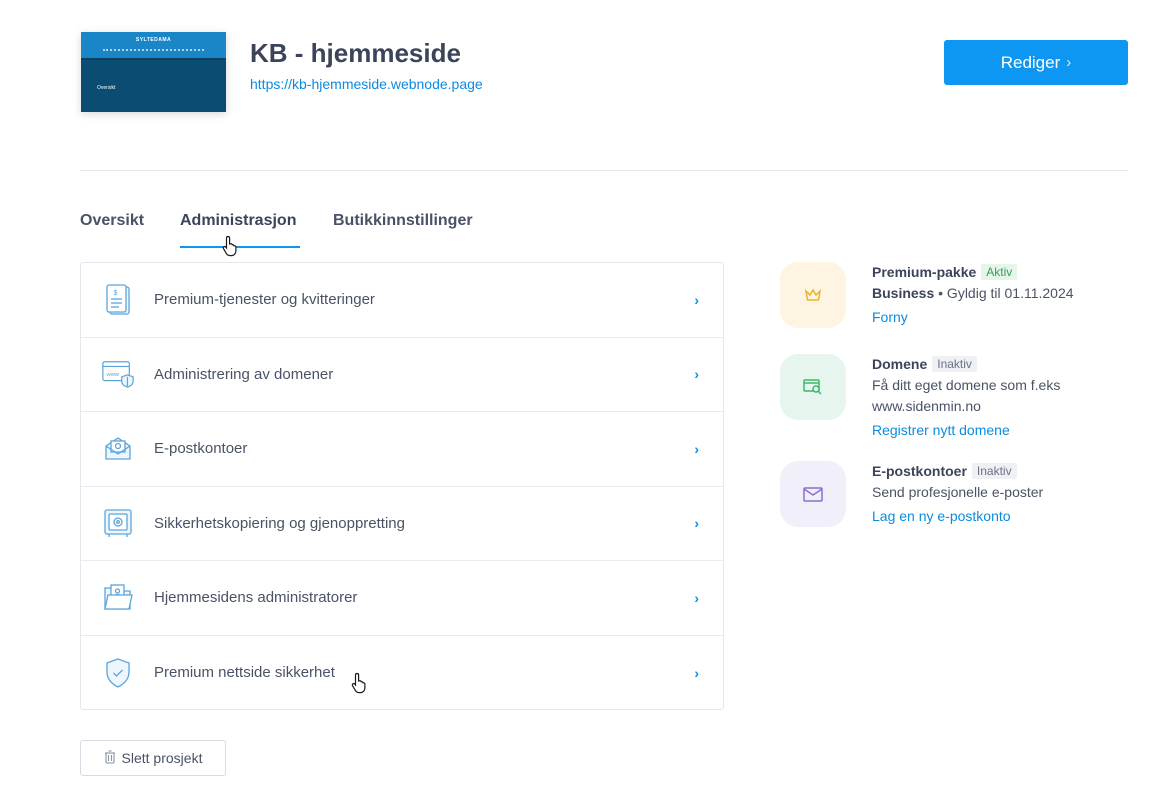  I want to click on folder-user-icon, so click(118, 598).